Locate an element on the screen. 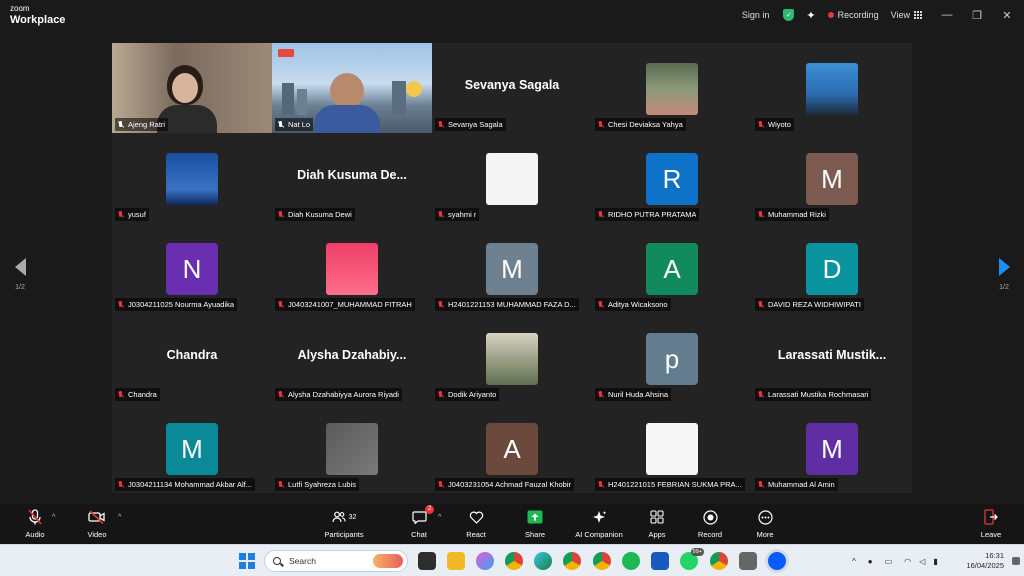 The height and width of the screenshot is (576, 1024). profile-photo is located at coordinates (672, 449).